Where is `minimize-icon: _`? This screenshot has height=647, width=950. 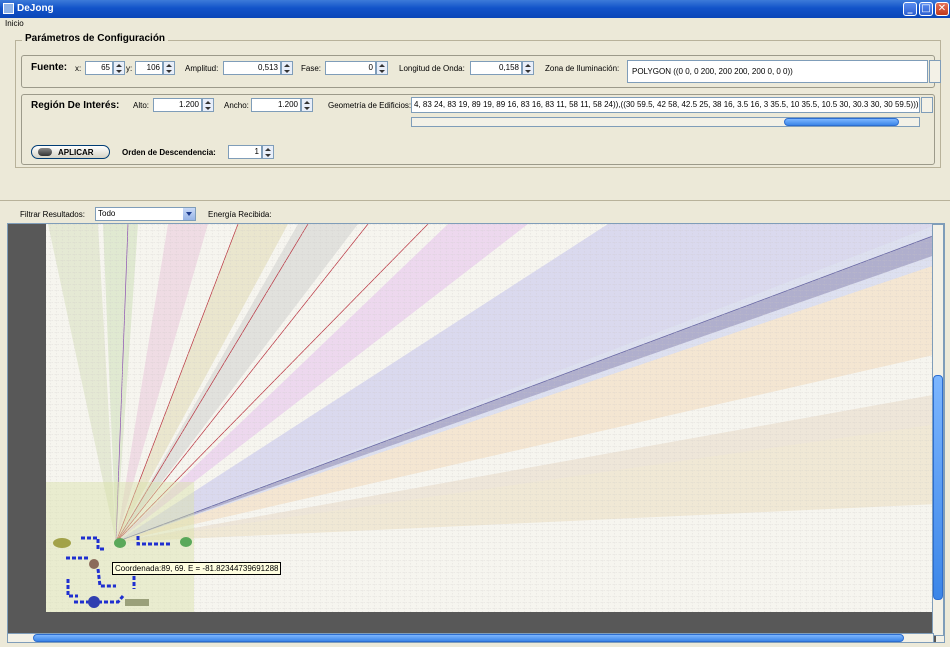 minimize-icon: _ is located at coordinates (910, 9).